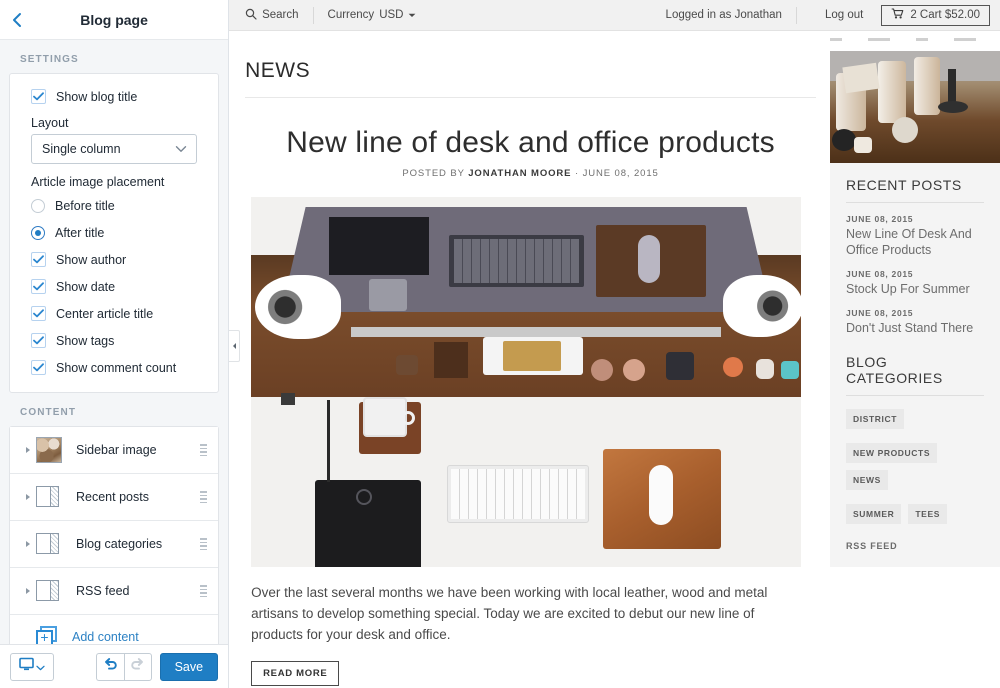 The width and height of the screenshot is (1000, 688). I want to click on label-article-image-placement: Article image placement, so click(98, 182).